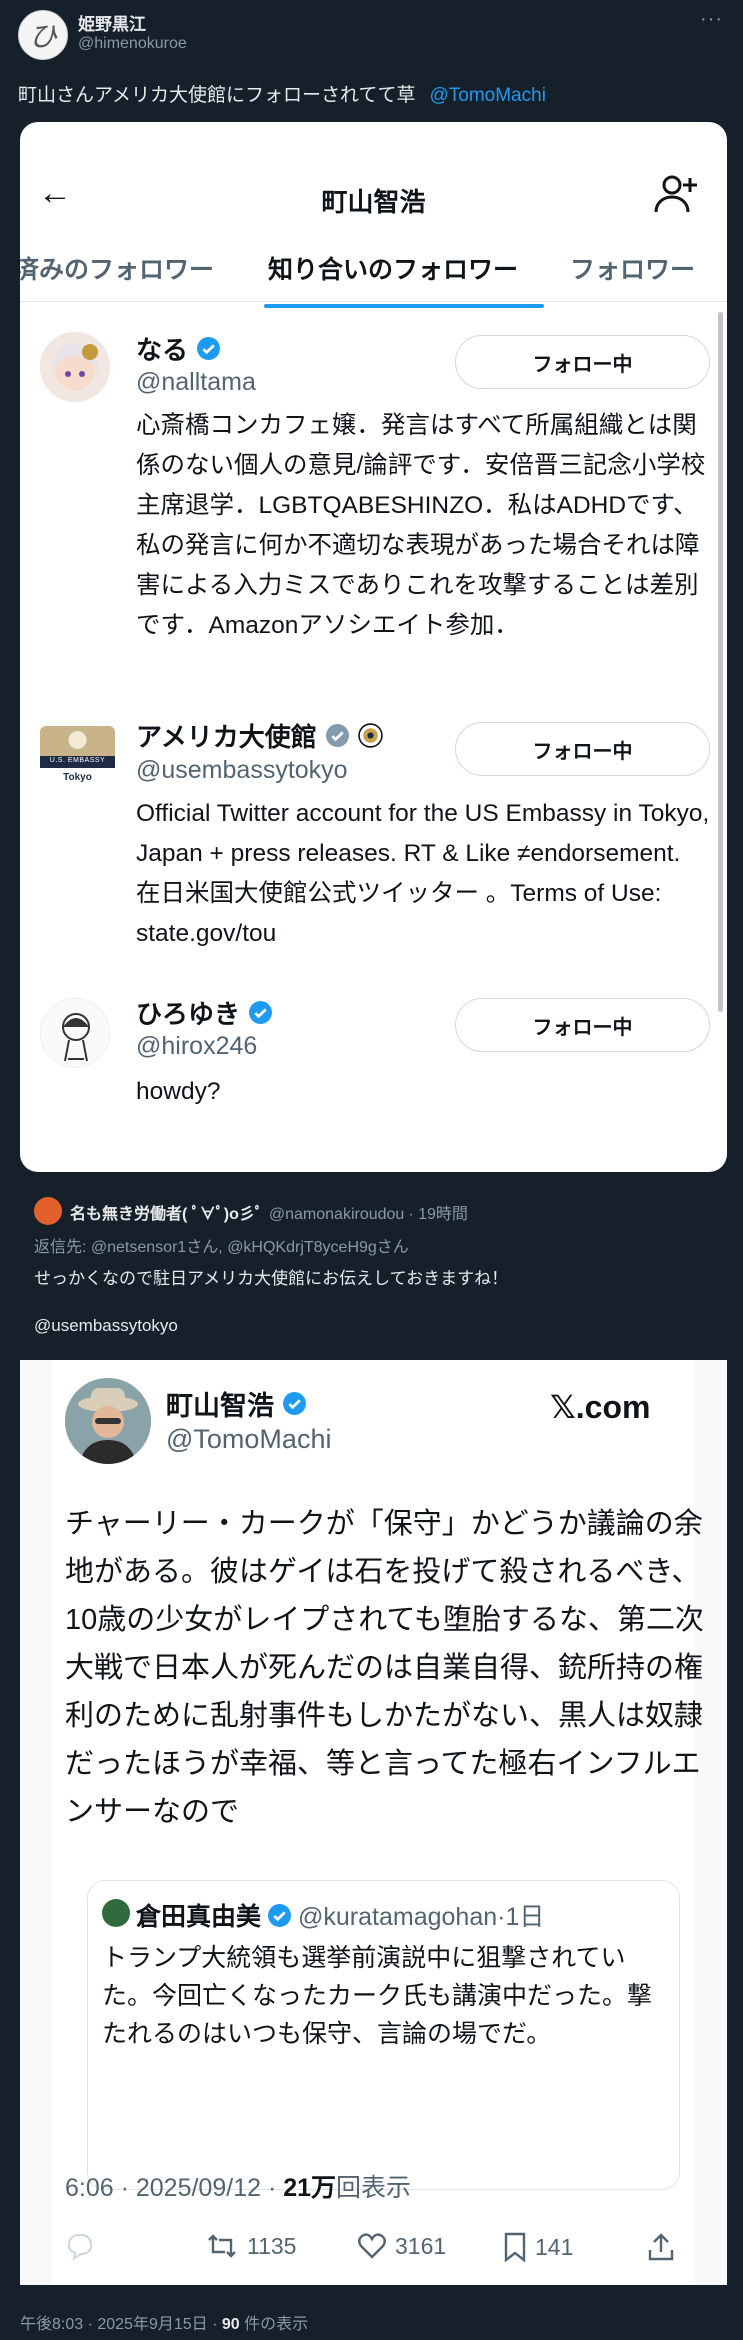  Describe the element at coordinates (178, 1091) in the screenshot. I see `account-bio: howdy?` at that location.